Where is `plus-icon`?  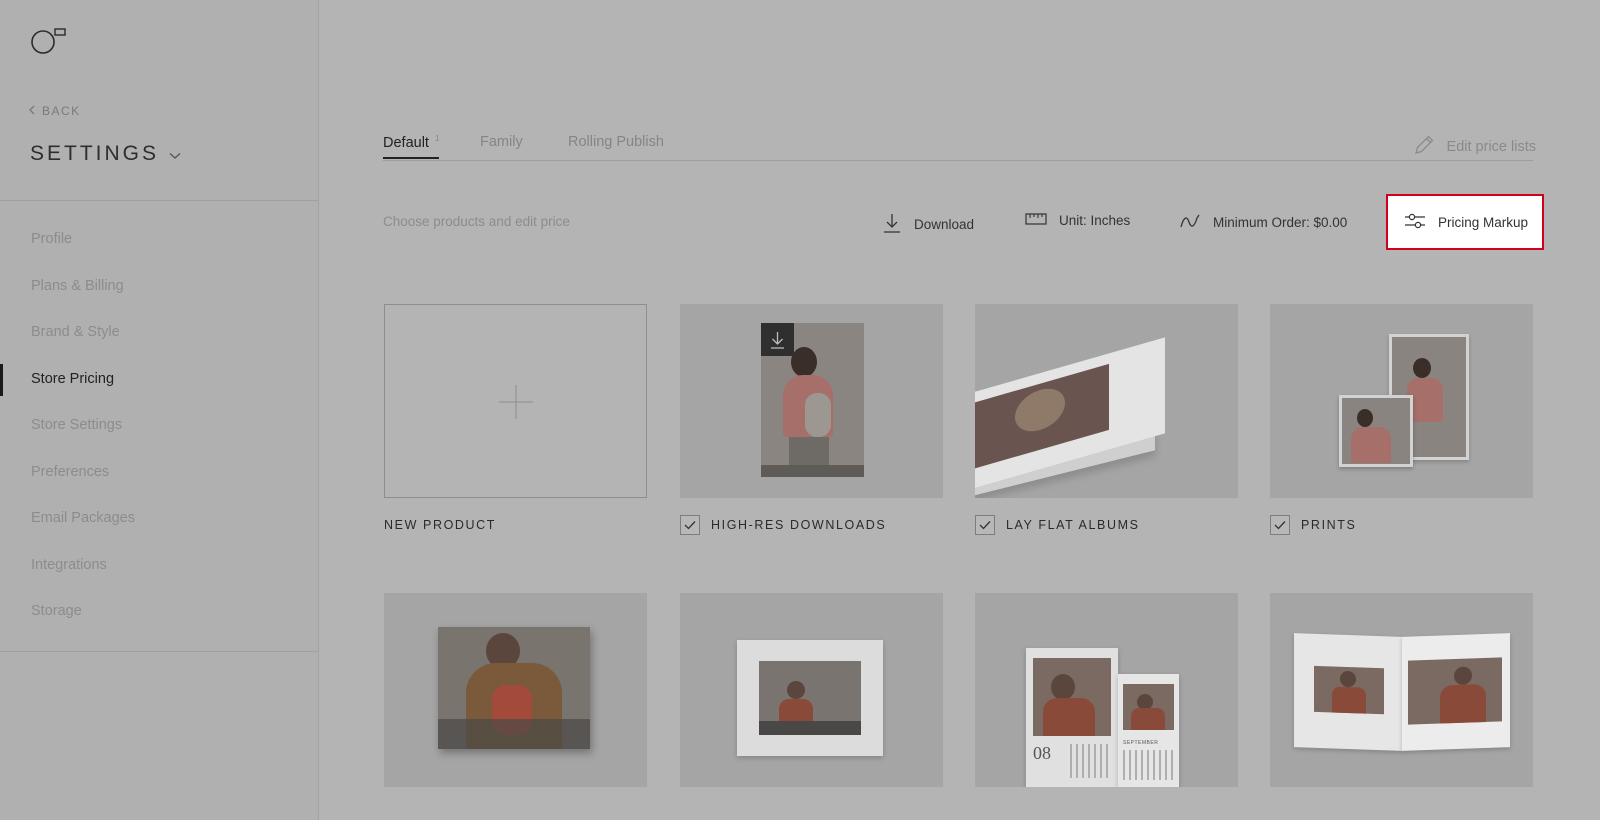
plus-icon is located at coordinates (516, 404).